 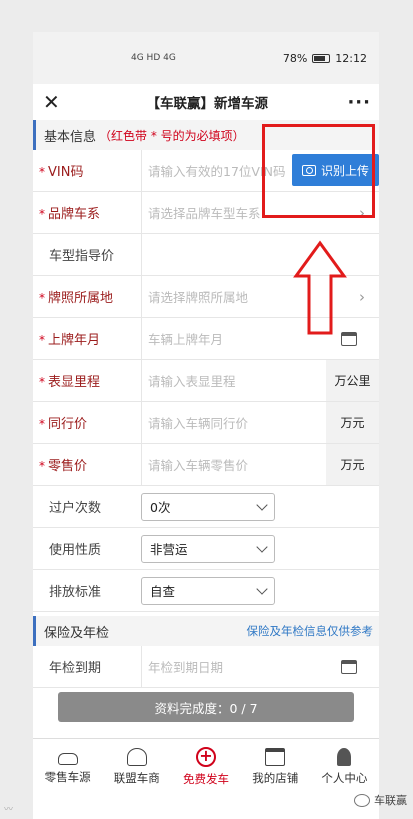 I want to click on emission-row: 排放标准 自查, so click(x=206, y=591).